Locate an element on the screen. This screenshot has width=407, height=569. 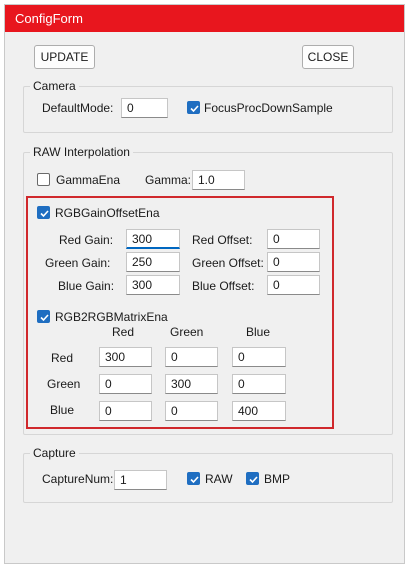
matrix-col-red: Red is located at coordinates (123, 332).